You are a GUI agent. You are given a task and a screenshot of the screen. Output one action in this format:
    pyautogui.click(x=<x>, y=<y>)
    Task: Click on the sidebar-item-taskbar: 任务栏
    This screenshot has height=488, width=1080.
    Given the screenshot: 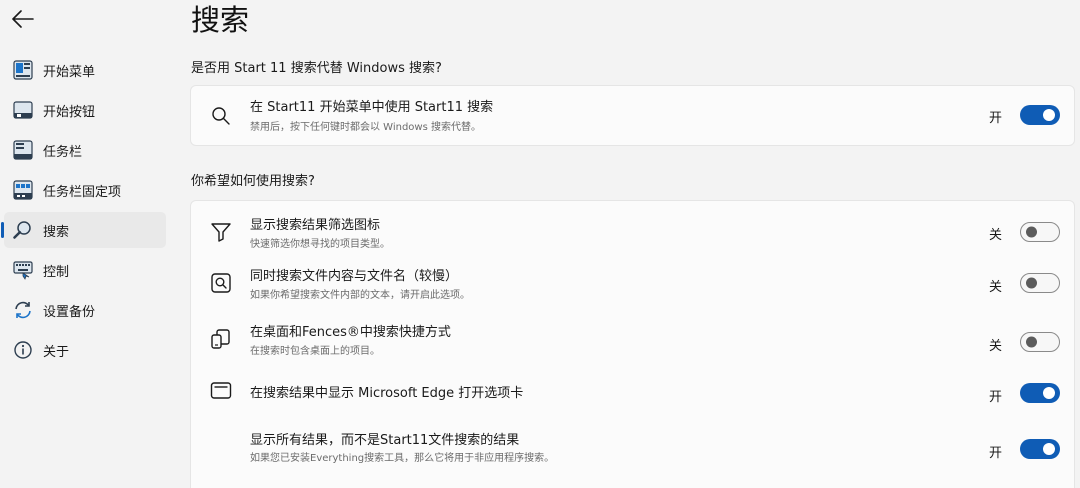 What is the action you would take?
    pyautogui.click(x=85, y=150)
    